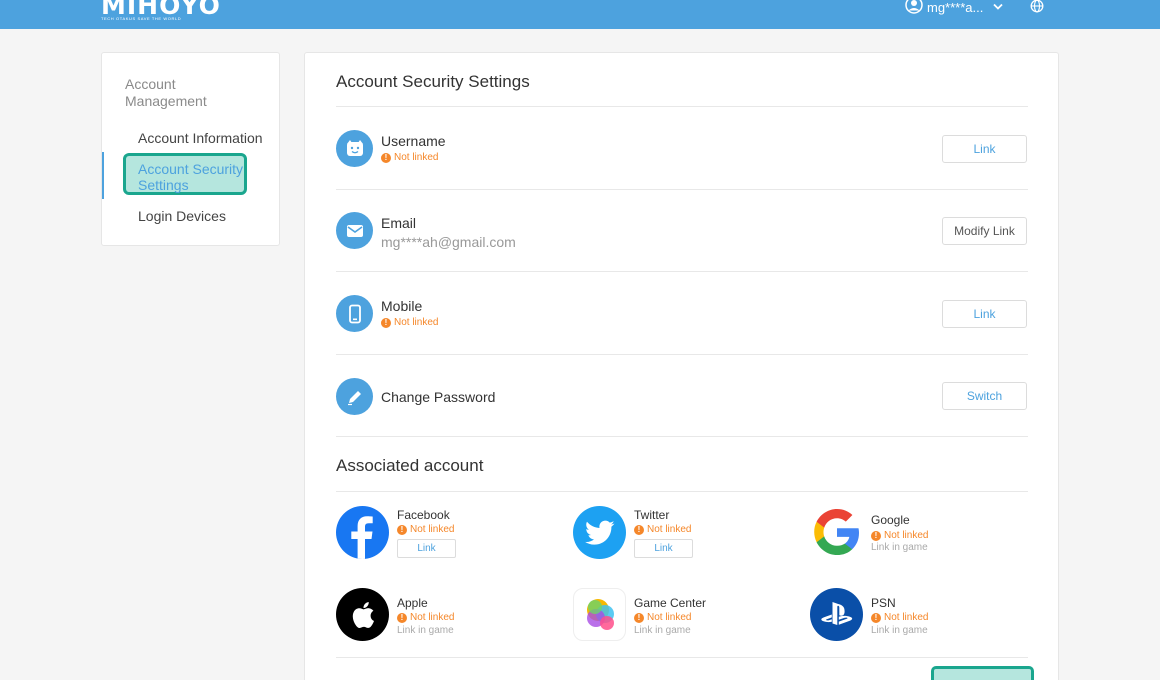 This screenshot has height=680, width=1160. What do you see at coordinates (141, 18) in the screenshot?
I see `logo-tagline: TECH OTAKUS SAVE THE WORLD` at bounding box center [141, 18].